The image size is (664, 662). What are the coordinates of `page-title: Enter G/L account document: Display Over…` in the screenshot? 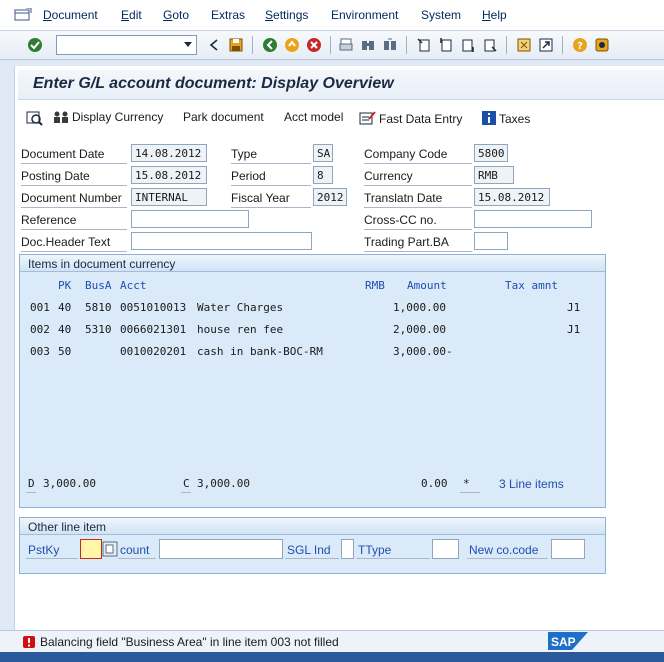 It's located at (213, 83).